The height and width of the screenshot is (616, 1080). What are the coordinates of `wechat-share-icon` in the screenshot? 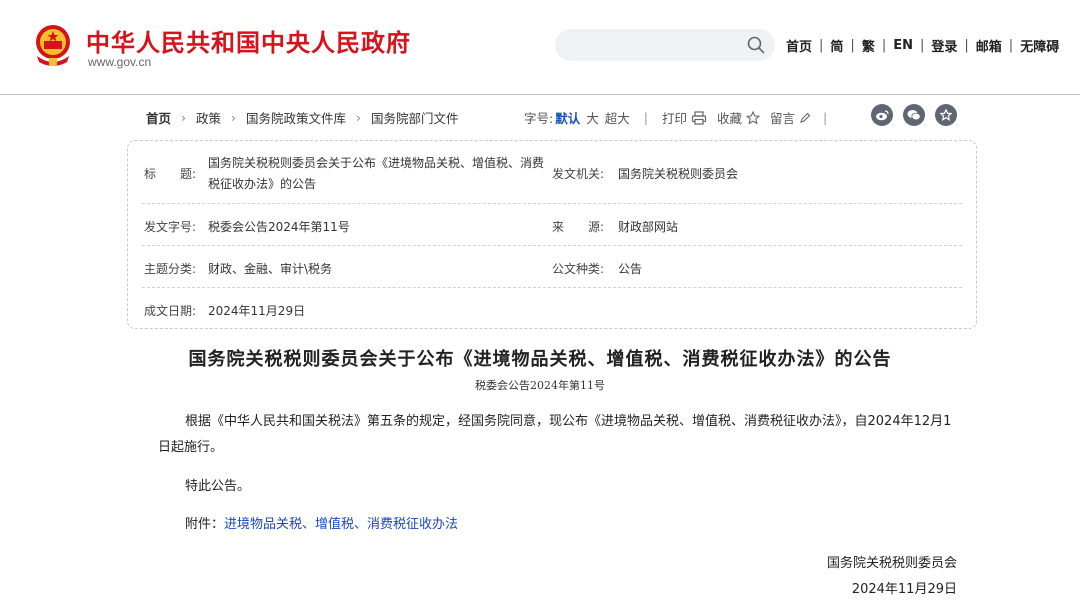 It's located at (914, 115).